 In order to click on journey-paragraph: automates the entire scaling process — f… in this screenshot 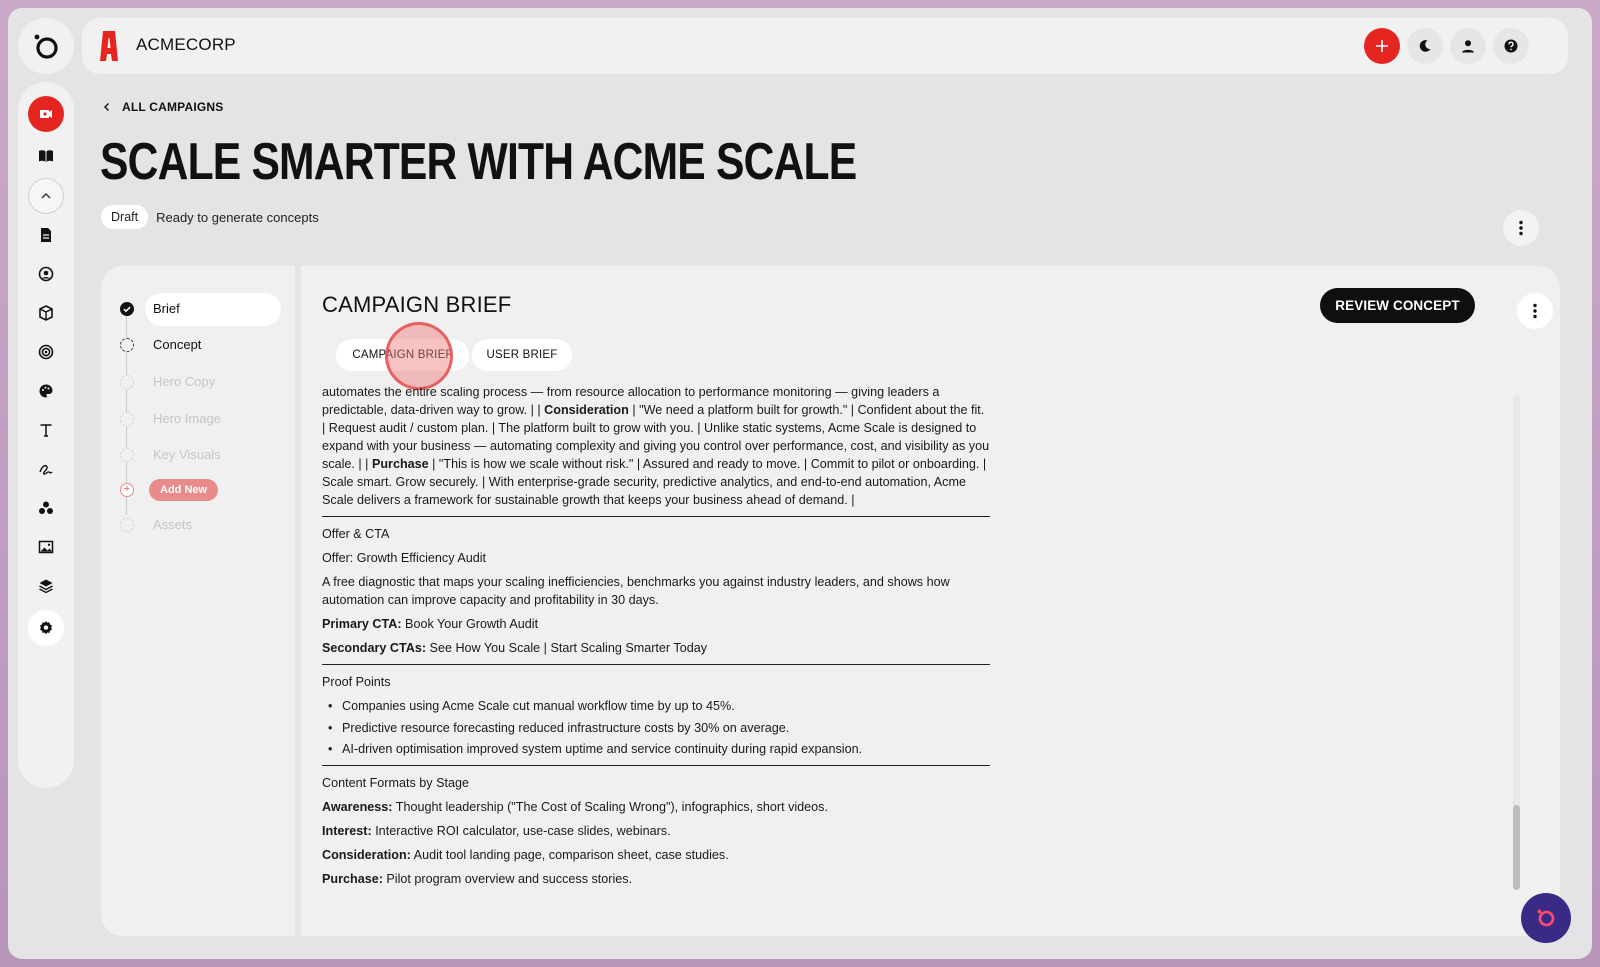, I will do `click(656, 448)`.